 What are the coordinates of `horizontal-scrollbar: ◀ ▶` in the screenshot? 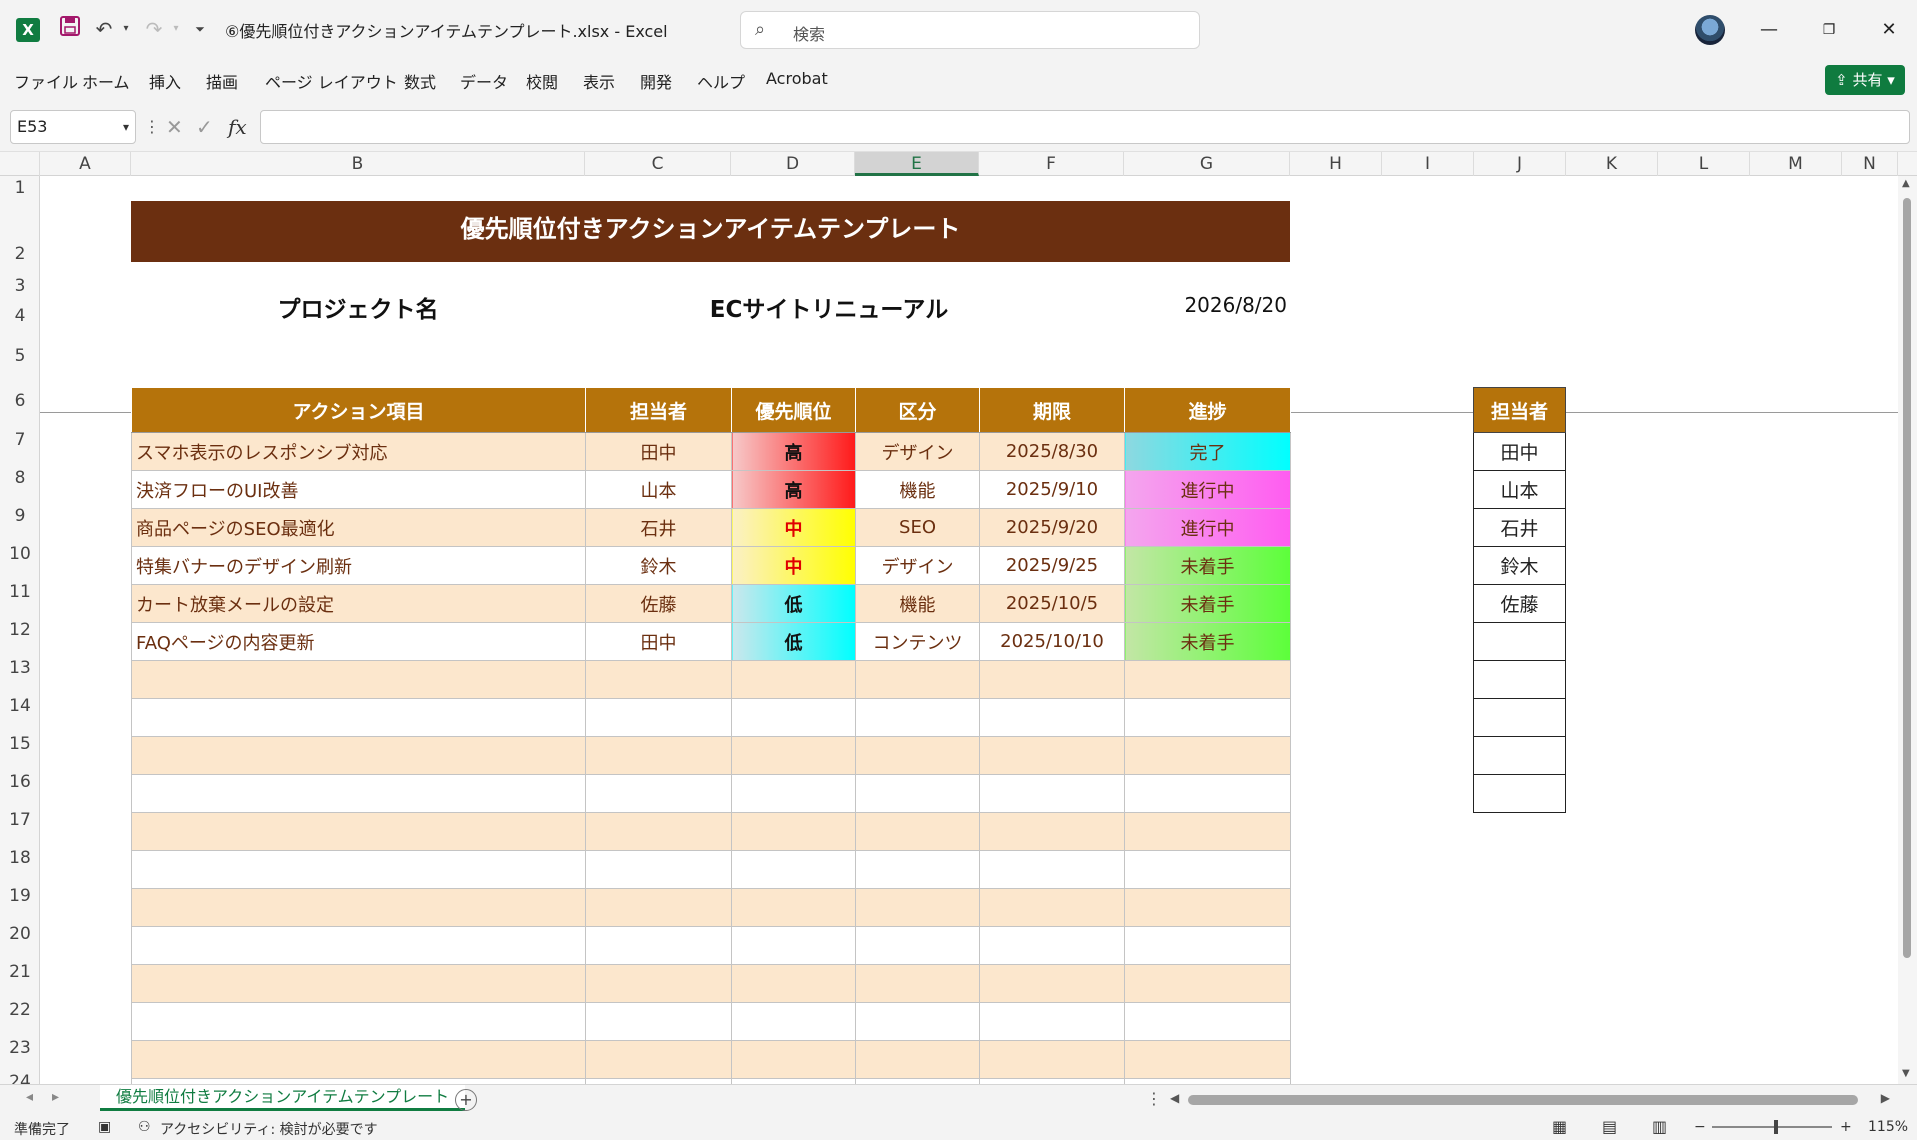 It's located at (1530, 1100).